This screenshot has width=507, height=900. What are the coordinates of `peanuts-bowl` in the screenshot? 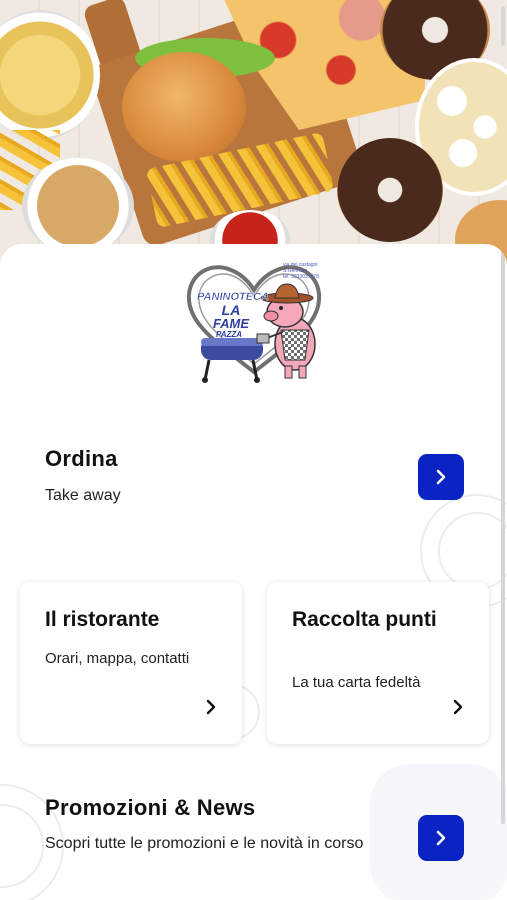 It's located at (78, 206).